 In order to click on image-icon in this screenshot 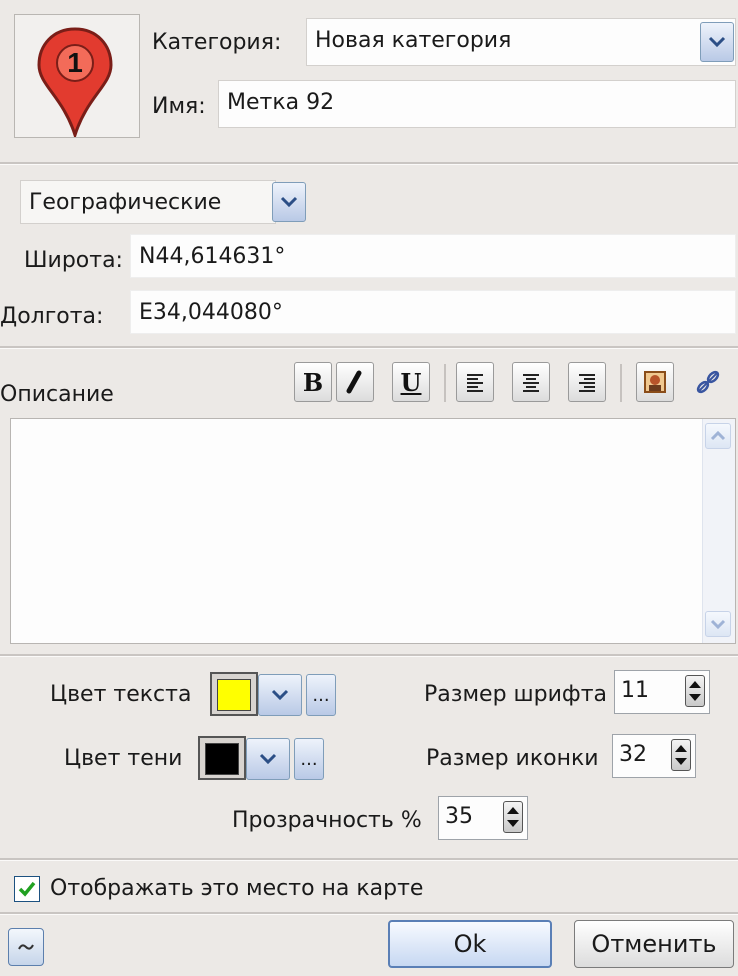, I will do `click(655, 382)`.